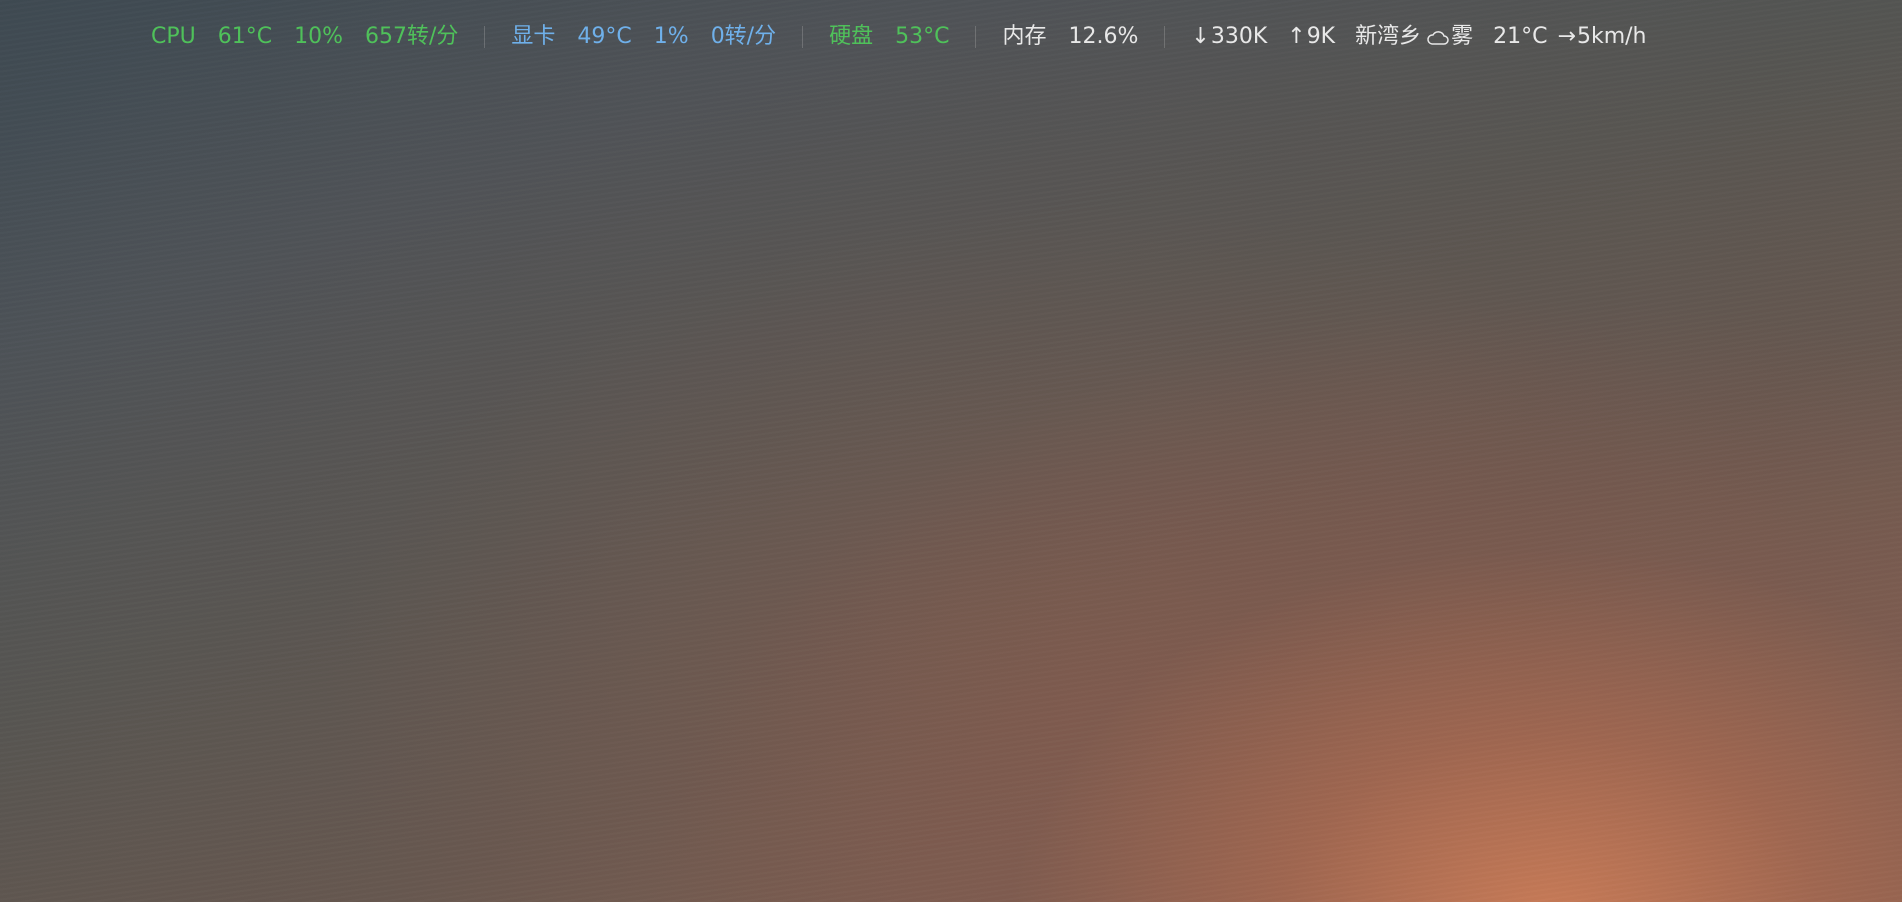  I want to click on gpu-fan-speed: 0转/分, so click(743, 36).